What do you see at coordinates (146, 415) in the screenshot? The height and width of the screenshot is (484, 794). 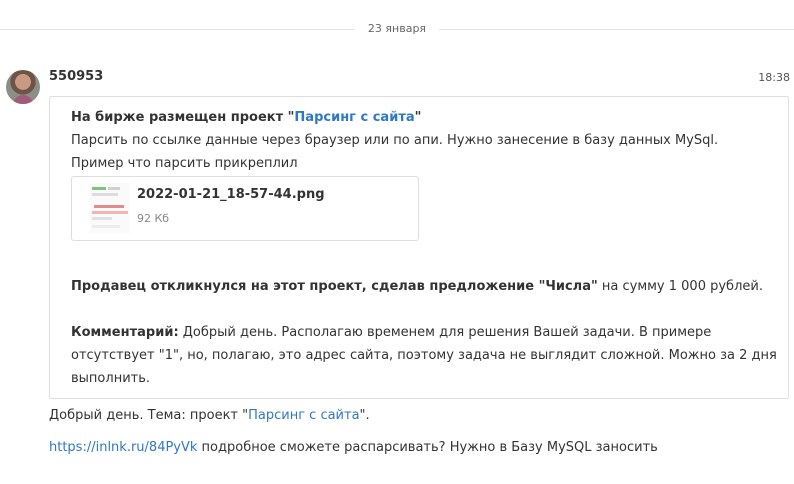 I see `reply1-text: Добрый день. Тема: проект` at bounding box center [146, 415].